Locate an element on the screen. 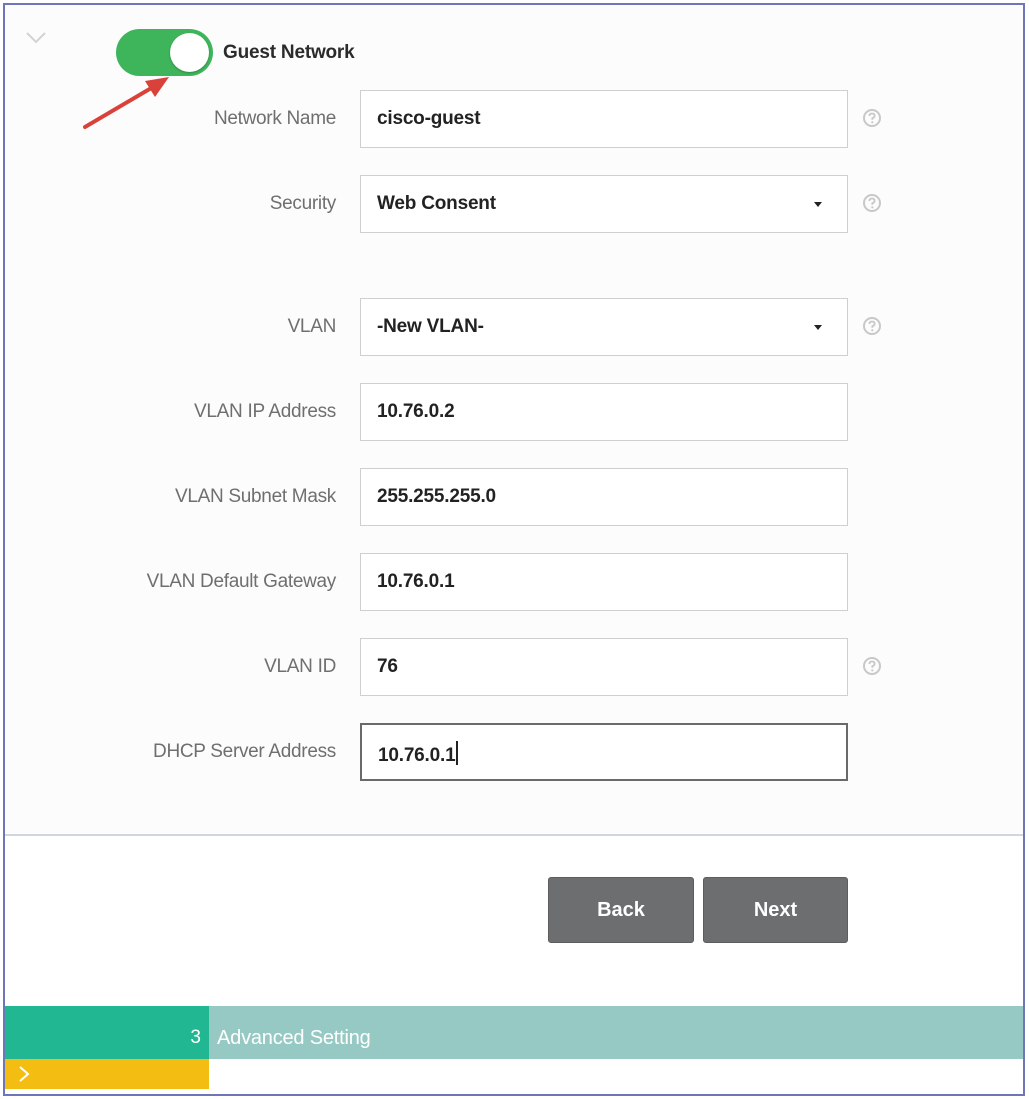 This screenshot has height=1099, width=1029. vlan-ip-row: VLAN IP Address 10.76.0.2 is located at coordinates (514, 412).